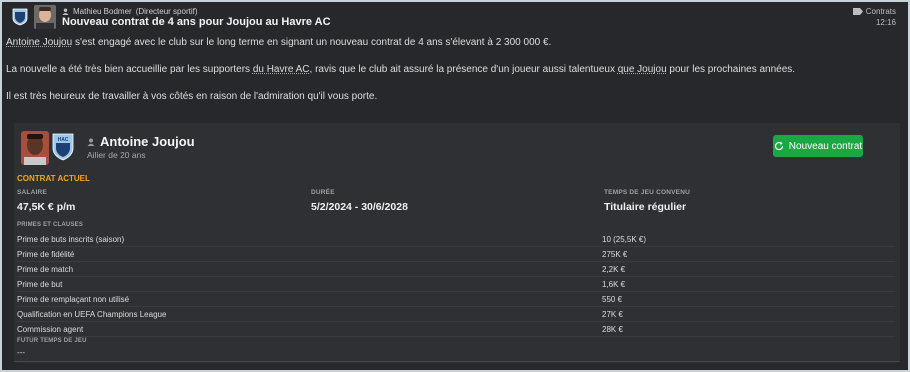 The height and width of the screenshot is (372, 910). Describe the element at coordinates (52, 341) in the screenshot. I see `future-playtime-label: FUTUR TEMPS DE JEU` at that location.